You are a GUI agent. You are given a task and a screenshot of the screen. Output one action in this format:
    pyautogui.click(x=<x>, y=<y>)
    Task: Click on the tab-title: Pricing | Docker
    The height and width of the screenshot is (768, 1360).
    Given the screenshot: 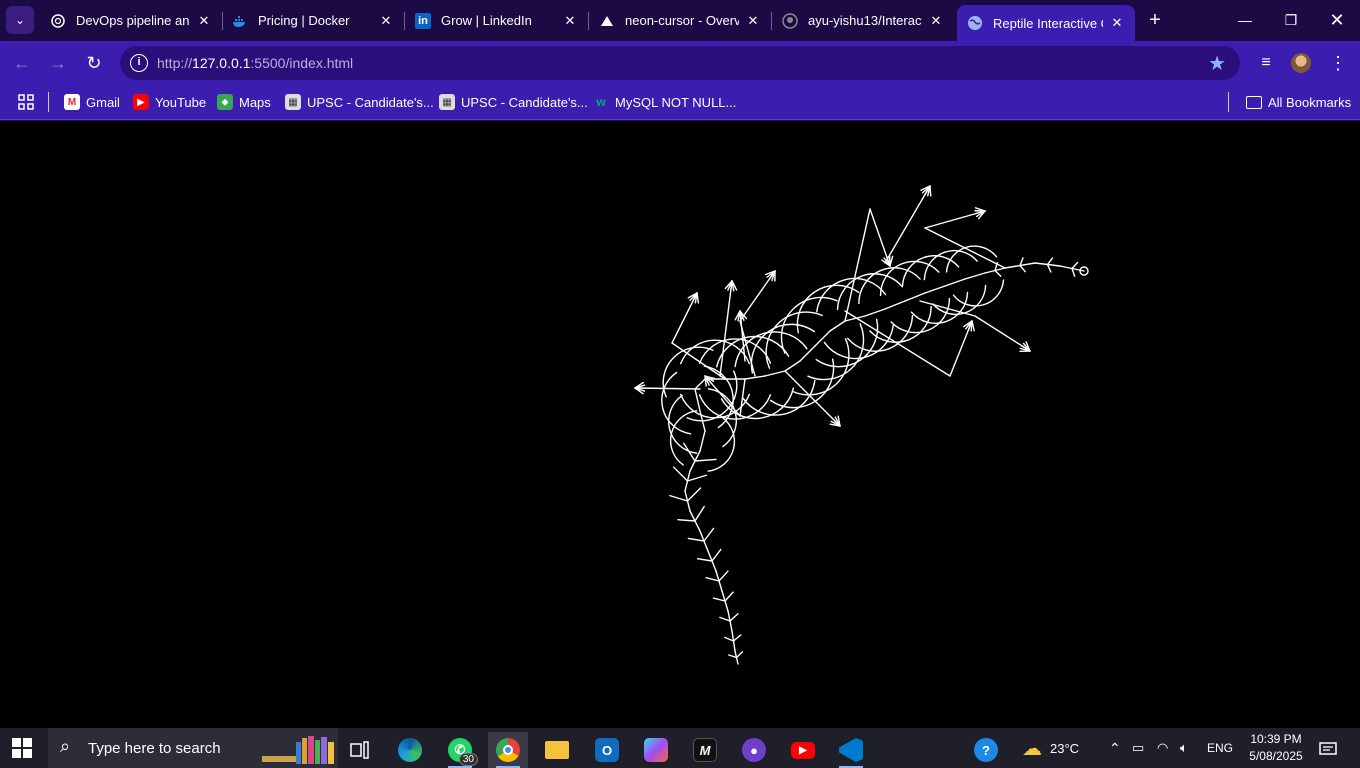 What is the action you would take?
    pyautogui.click(x=304, y=20)
    